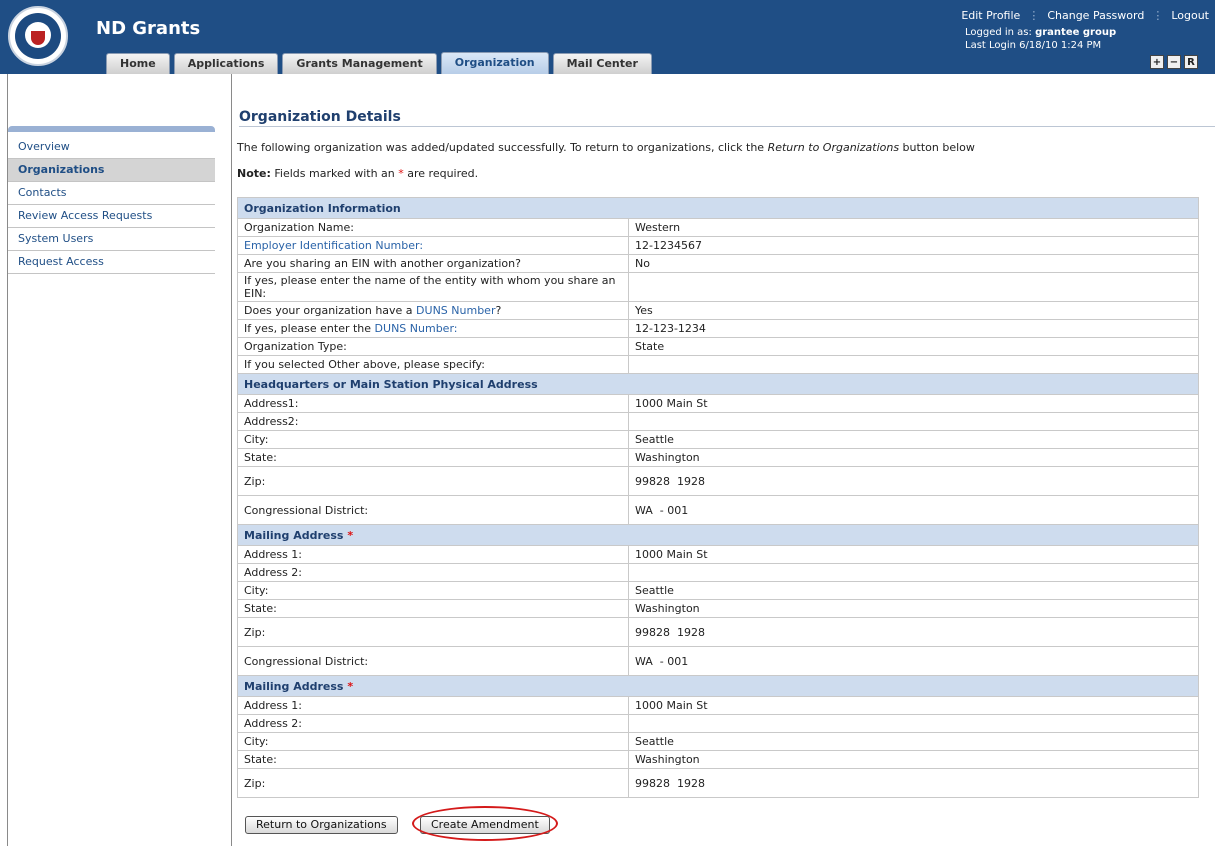 This screenshot has width=1215, height=846. I want to click on account-links: Edit Profile ⋮ Change Password ⋮ Logout, so click(1085, 15).